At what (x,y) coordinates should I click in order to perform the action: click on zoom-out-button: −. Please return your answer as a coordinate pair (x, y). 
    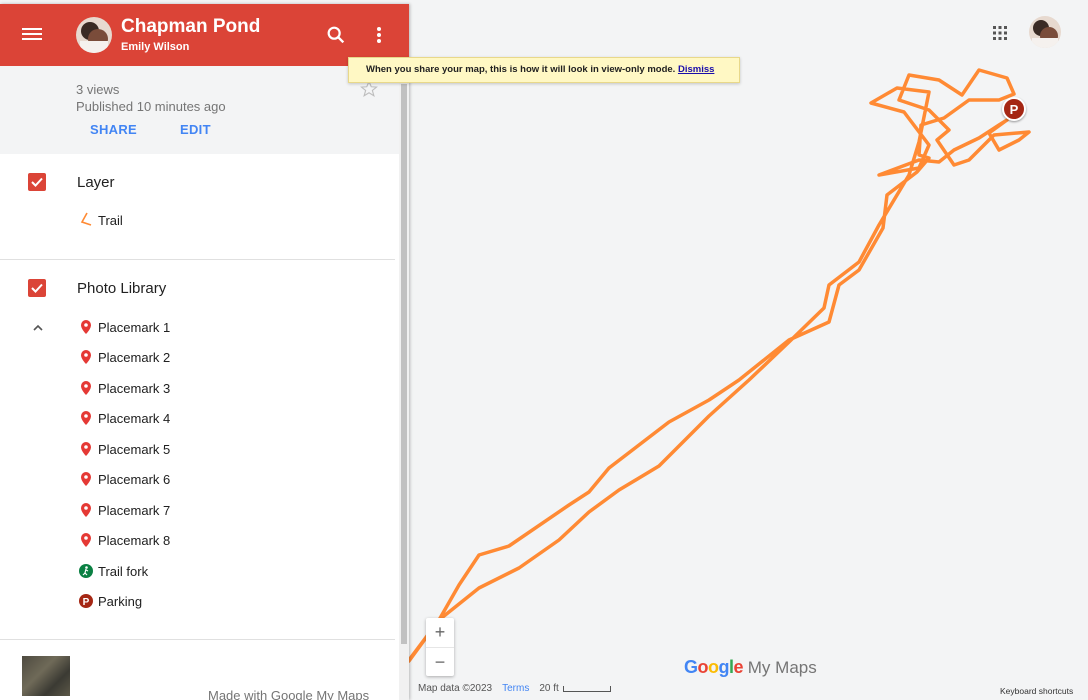
    Looking at the image, I should click on (440, 661).